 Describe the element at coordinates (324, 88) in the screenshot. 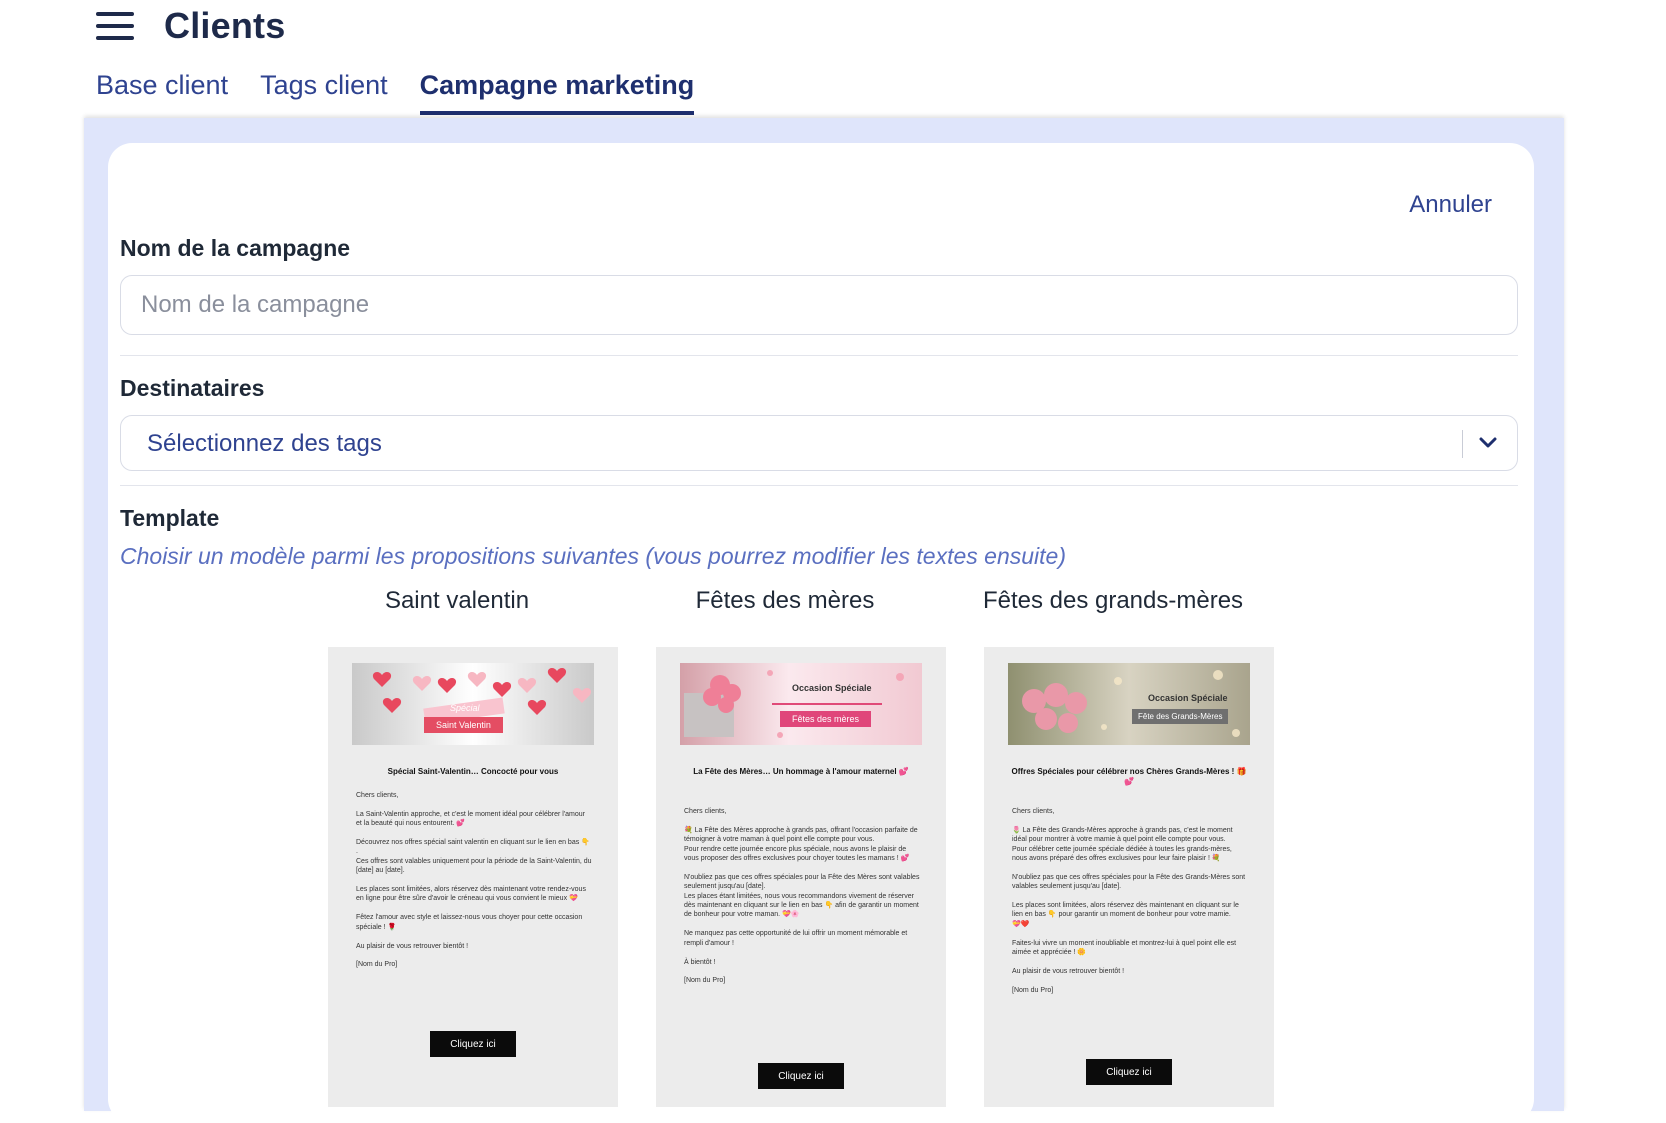

I see `tab-tags-client: Tags client` at that location.